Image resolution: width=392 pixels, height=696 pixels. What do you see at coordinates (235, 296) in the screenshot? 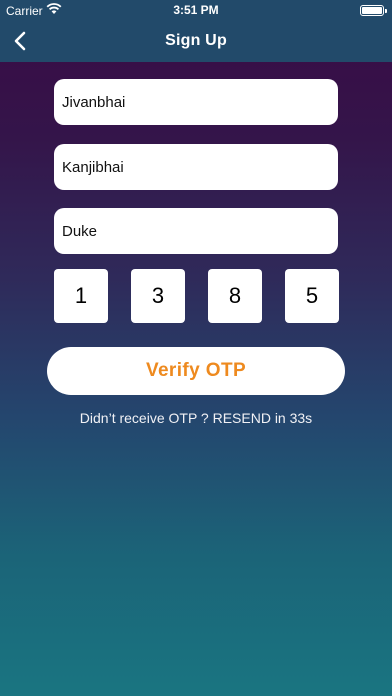
I see `otp-digit-3: 8` at bounding box center [235, 296].